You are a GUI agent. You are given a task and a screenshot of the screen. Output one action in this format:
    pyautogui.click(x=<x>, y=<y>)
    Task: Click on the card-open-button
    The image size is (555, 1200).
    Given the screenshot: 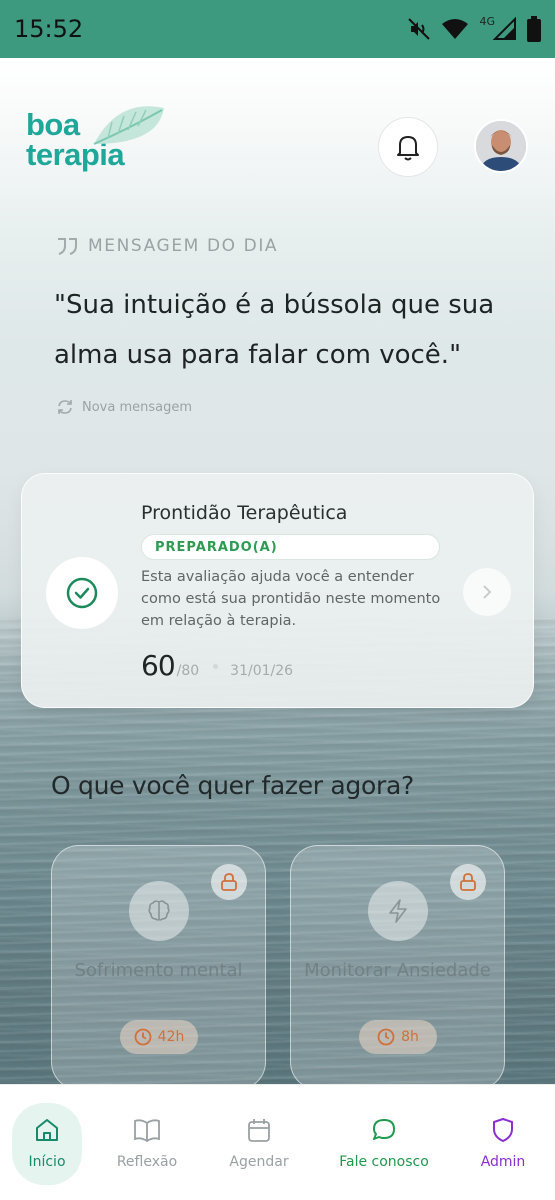 What is the action you would take?
    pyautogui.click(x=487, y=592)
    